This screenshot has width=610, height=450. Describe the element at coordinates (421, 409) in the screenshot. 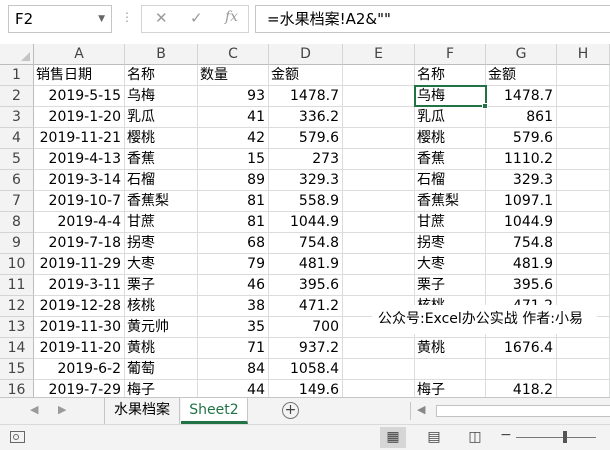

I see `scroll-left-icon: ◀` at that location.